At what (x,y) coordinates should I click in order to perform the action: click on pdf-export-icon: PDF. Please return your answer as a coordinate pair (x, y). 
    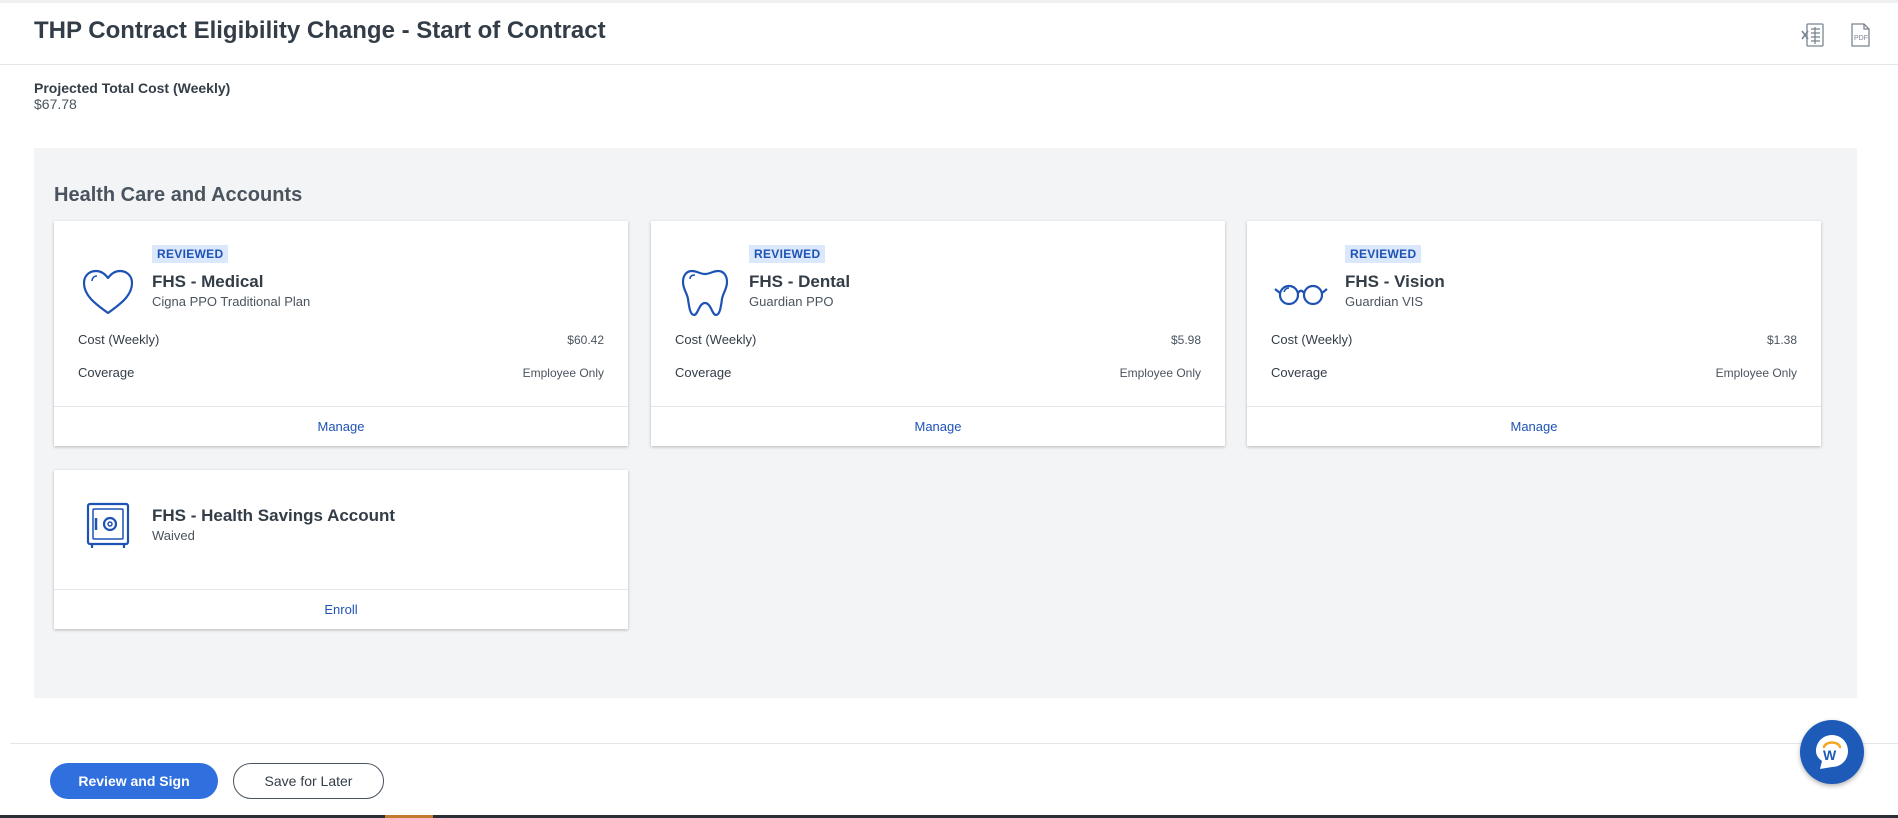
    Looking at the image, I should click on (1860, 35).